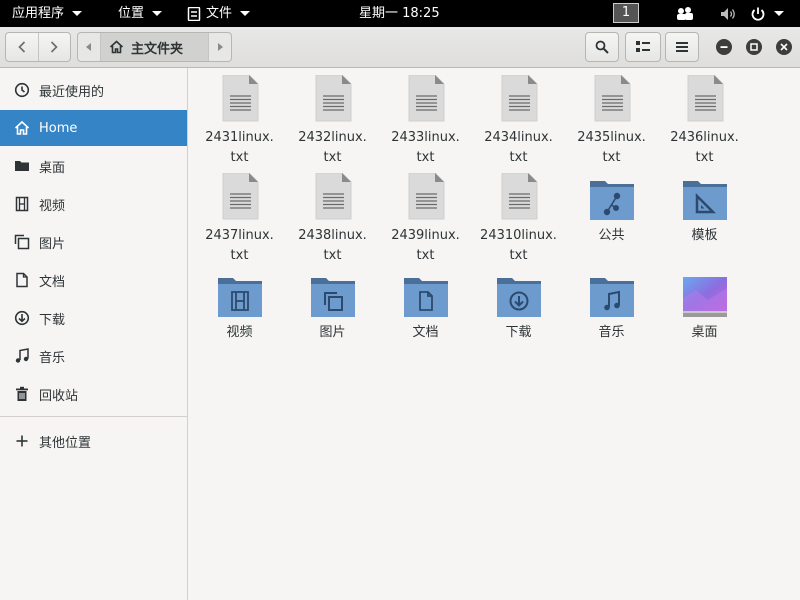  Describe the element at coordinates (399, 13) in the screenshot. I see `clock: 星期一 18:25` at that location.